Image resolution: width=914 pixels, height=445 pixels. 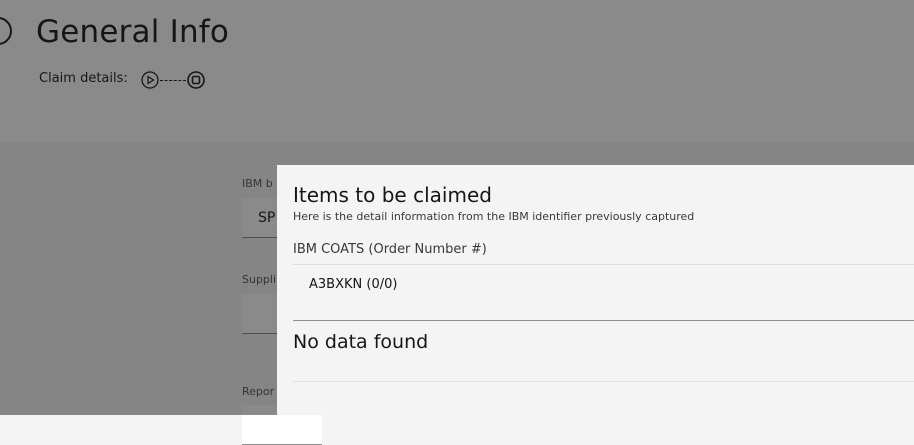 What do you see at coordinates (603, 285) in the screenshot?
I see `list-item: A3BXKN (0/0)` at bounding box center [603, 285].